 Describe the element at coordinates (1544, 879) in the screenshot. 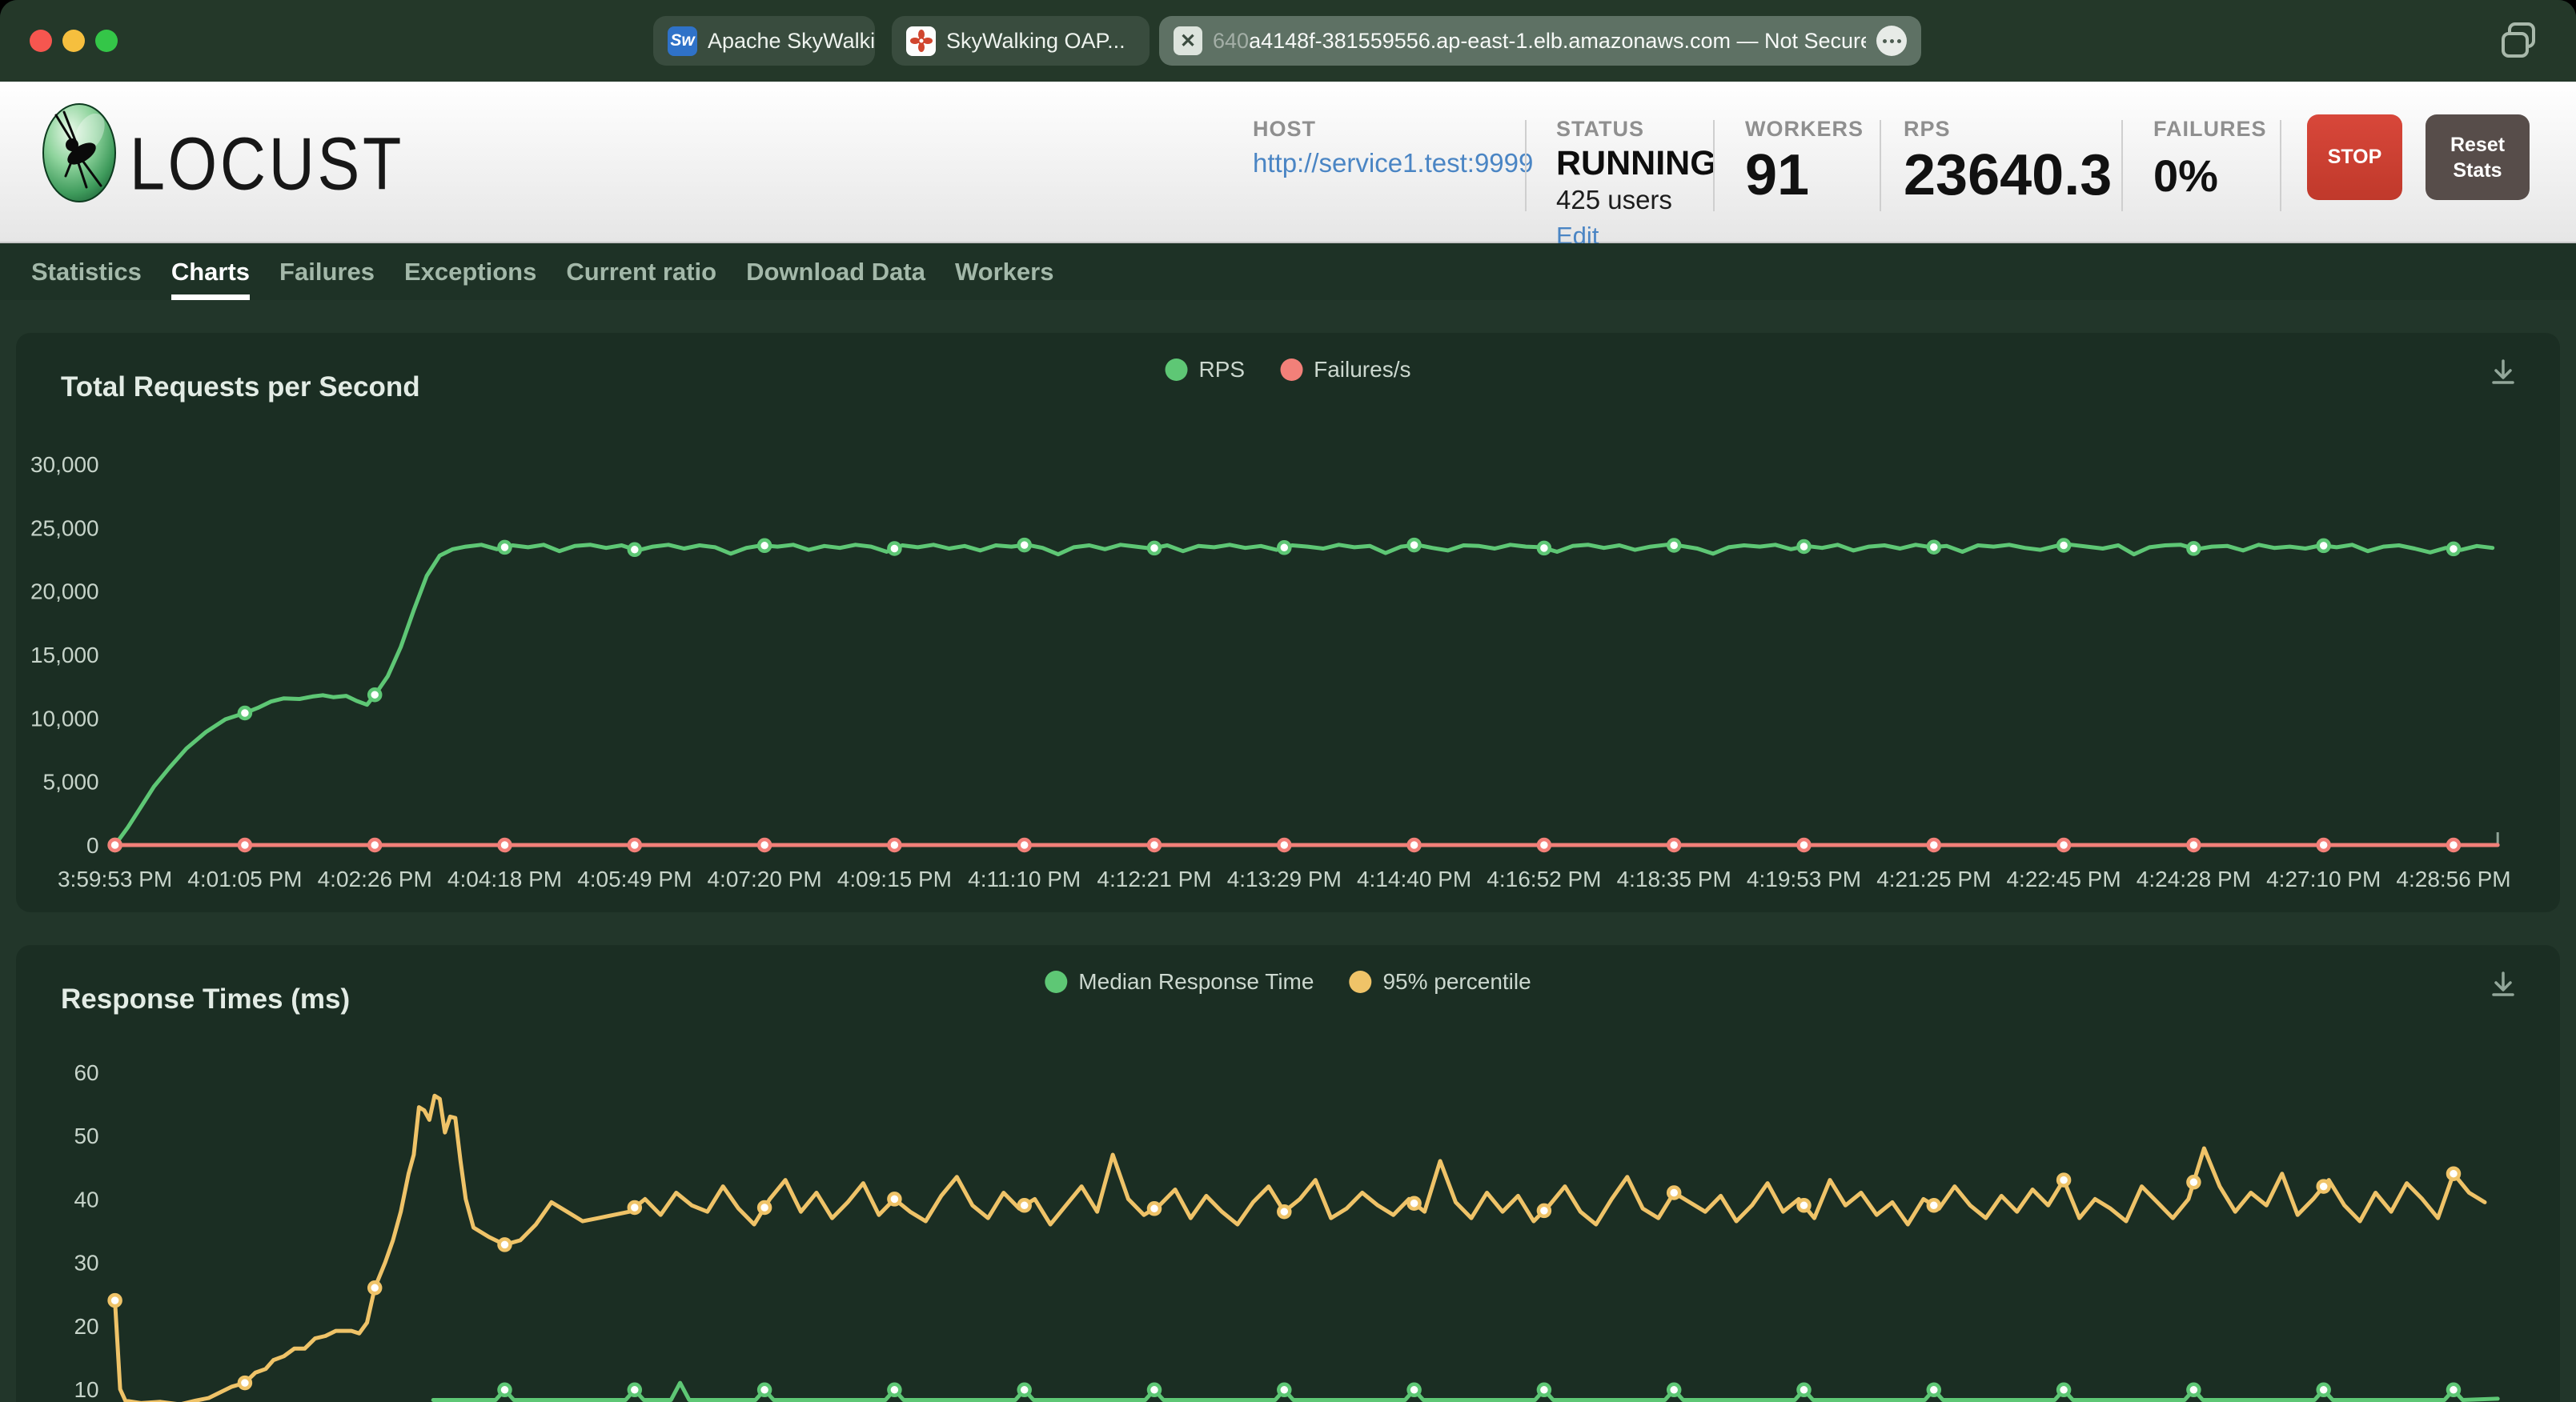

I see `svg-text: 4:16:52 PM` at that location.